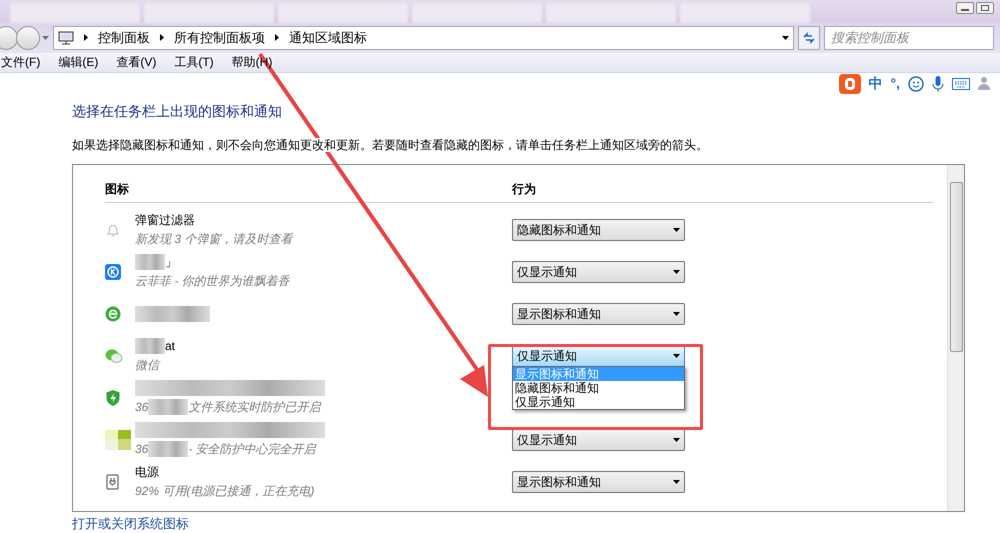 The image size is (1000, 533). Describe the element at coordinates (165, 220) in the screenshot. I see `app-name: 弹窗过滤器` at that location.